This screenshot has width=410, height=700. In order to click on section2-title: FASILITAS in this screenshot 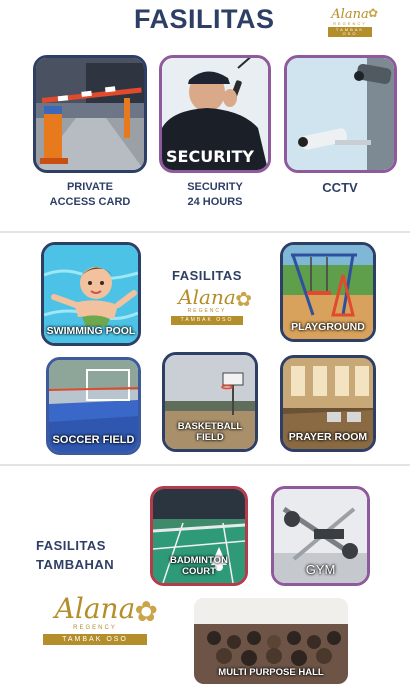, I will do `click(207, 275)`.